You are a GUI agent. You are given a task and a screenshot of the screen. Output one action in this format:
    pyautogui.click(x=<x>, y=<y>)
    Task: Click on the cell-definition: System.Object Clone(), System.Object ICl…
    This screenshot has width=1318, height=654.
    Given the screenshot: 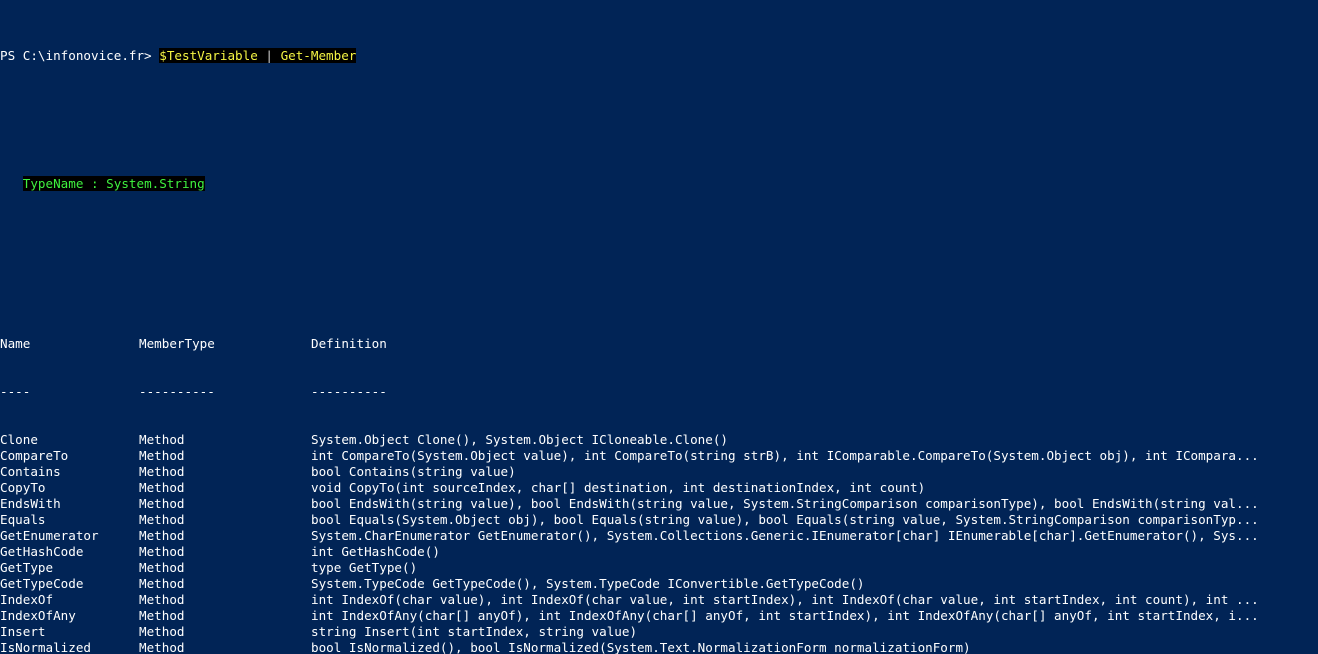 What is the action you would take?
    pyautogui.click(x=520, y=439)
    